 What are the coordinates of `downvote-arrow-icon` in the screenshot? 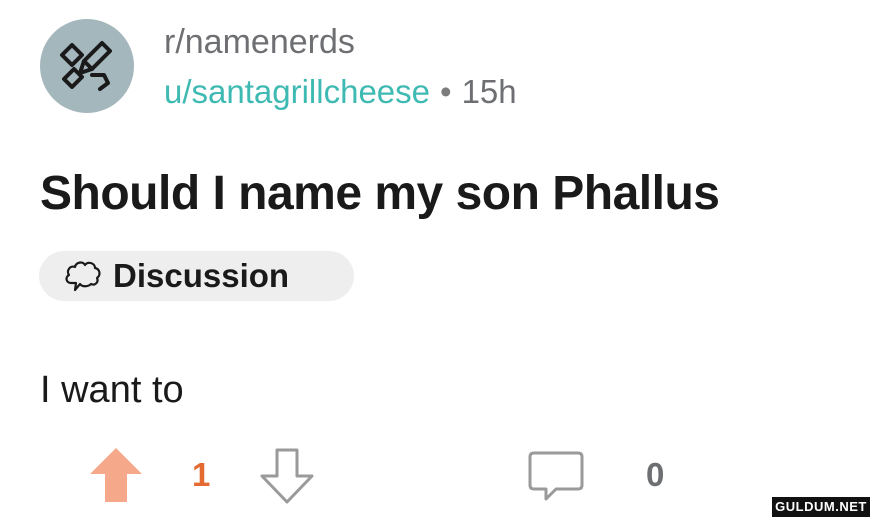 It's located at (287, 476).